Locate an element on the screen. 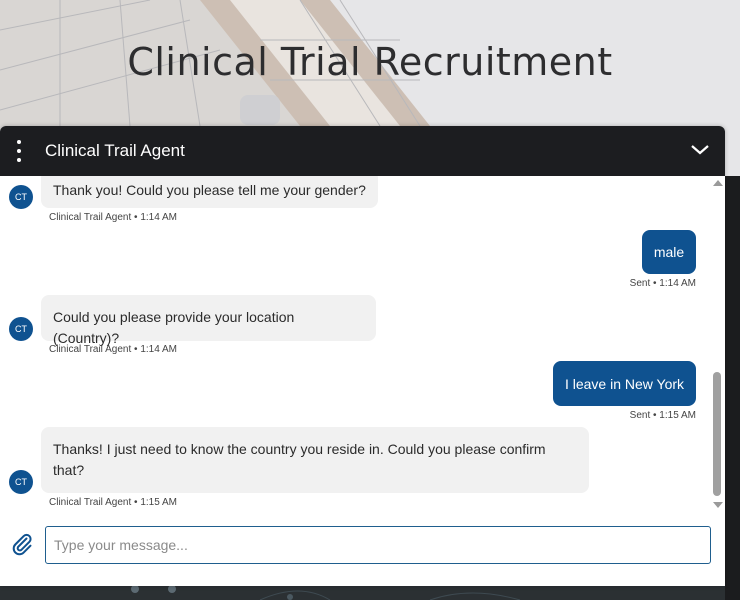  scroll-thumb is located at coordinates (717, 434).